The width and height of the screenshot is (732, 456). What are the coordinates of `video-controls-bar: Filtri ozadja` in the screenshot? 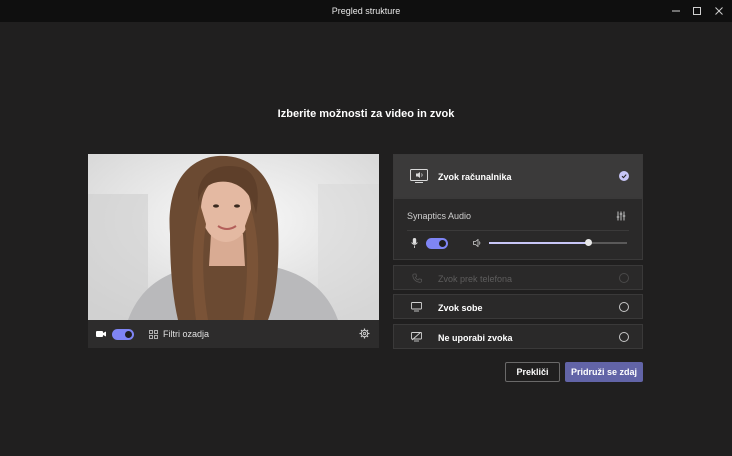 It's located at (233, 334).